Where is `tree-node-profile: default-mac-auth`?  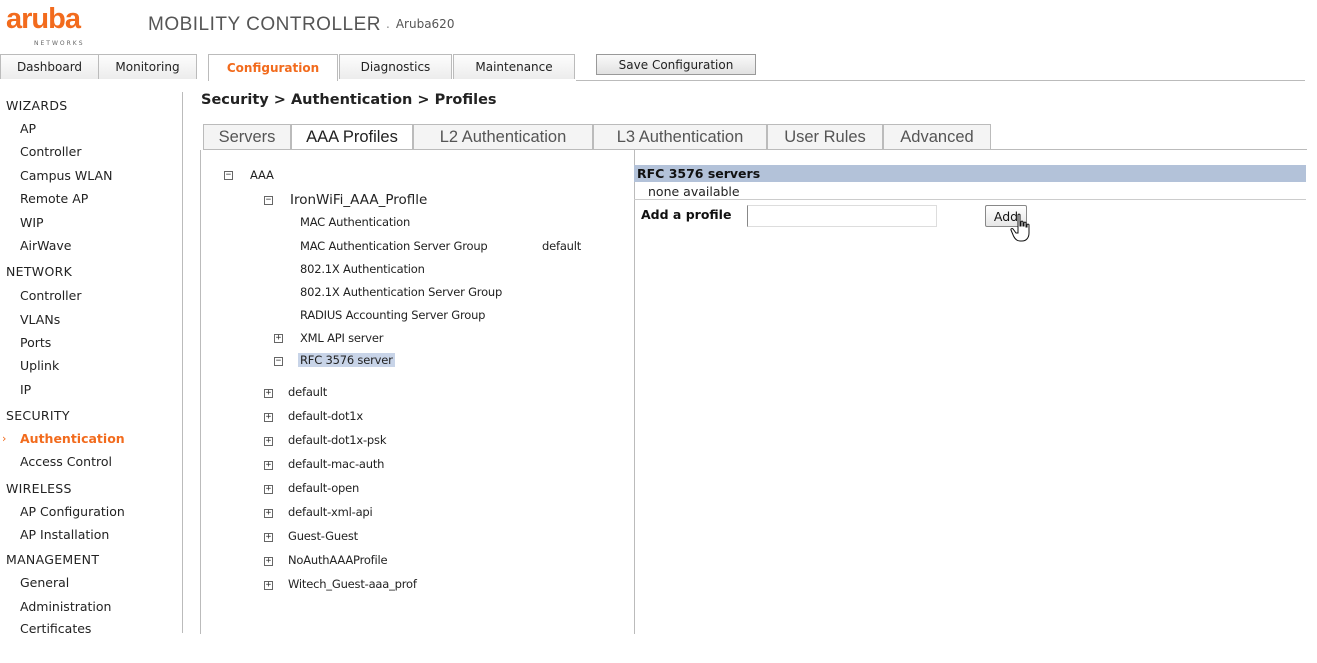
tree-node-profile: default-mac-auth is located at coordinates (336, 464).